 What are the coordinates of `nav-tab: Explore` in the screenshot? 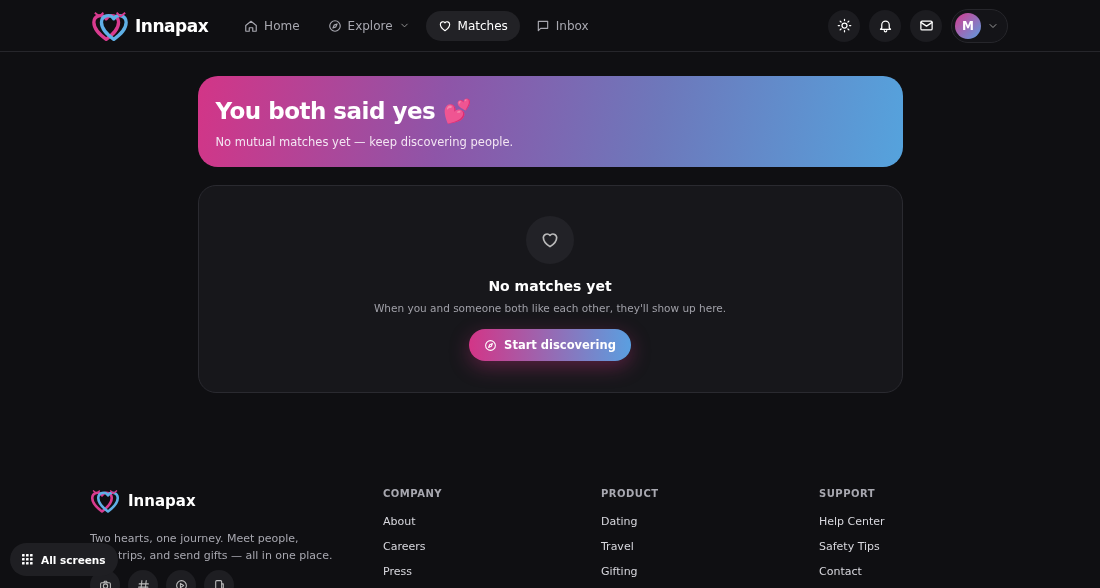 It's located at (368, 25).